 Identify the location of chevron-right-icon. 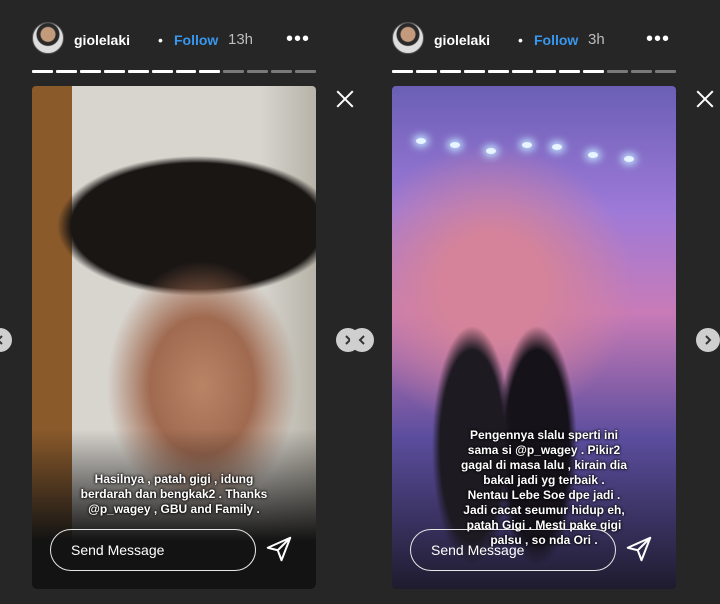
(708, 340).